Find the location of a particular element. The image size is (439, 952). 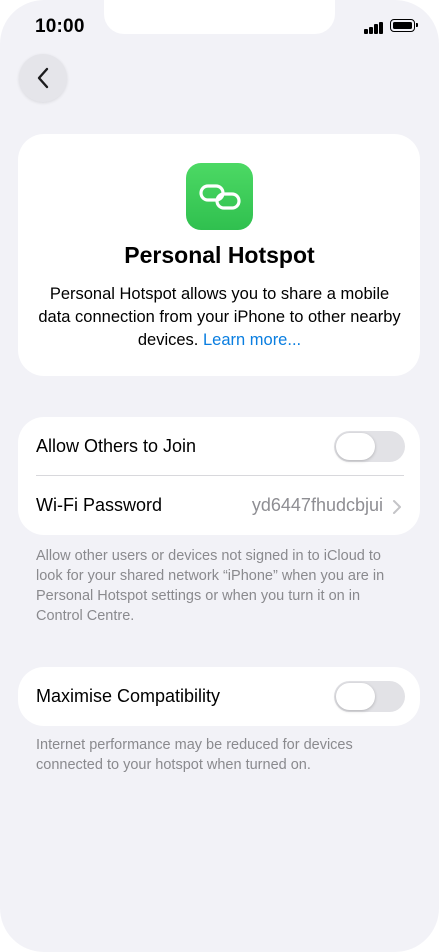

chevron-right-icon is located at coordinates (397, 507).